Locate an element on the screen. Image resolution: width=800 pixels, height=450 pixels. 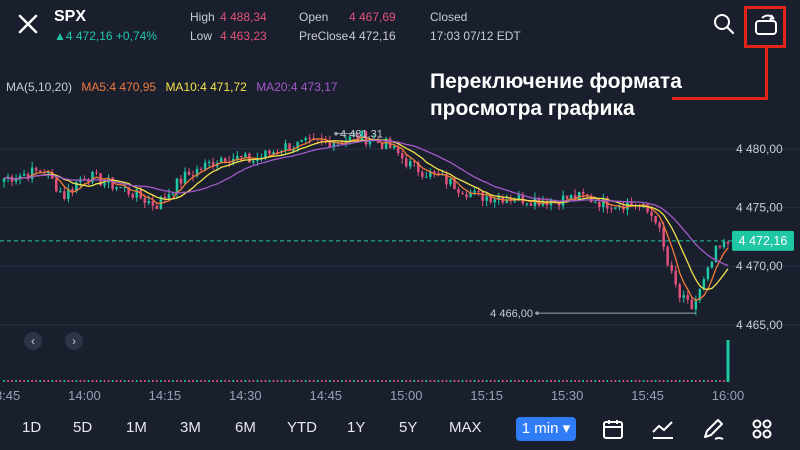
draw-button is located at coordinates (713, 429).